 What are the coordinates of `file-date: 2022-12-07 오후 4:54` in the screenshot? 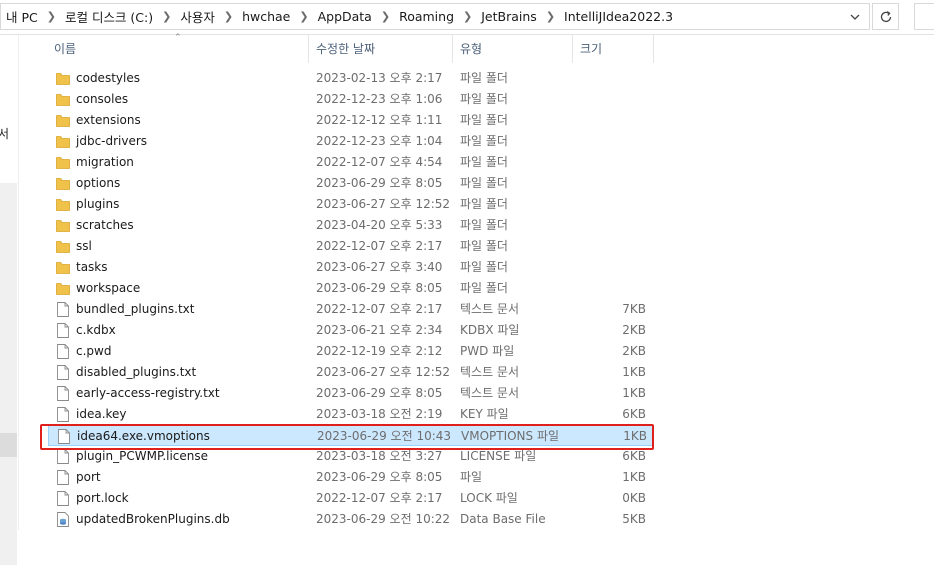 It's located at (379, 162).